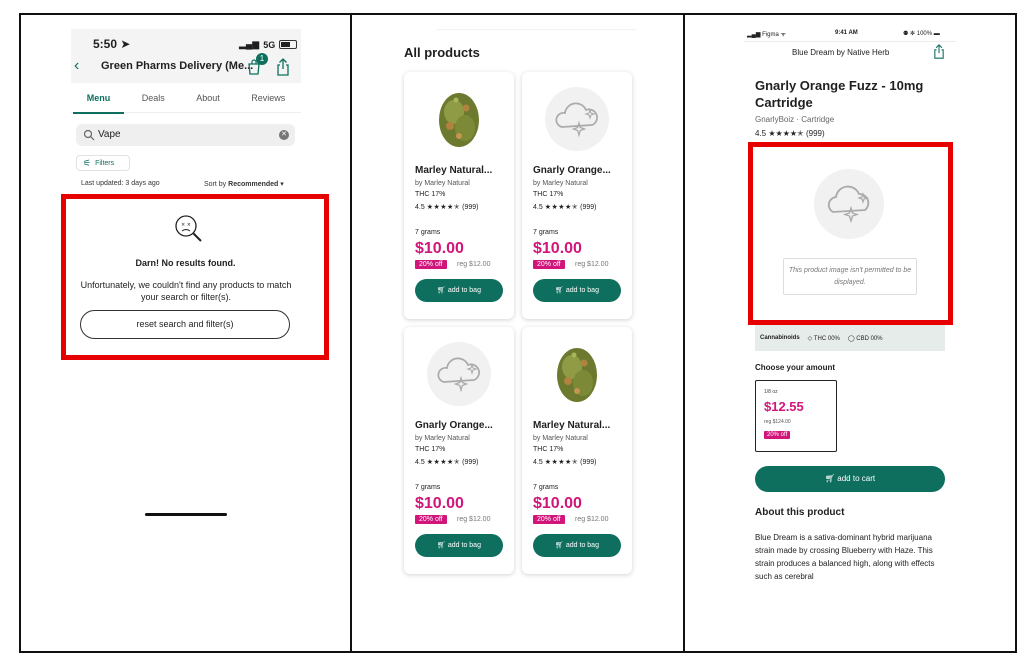 The height and width of the screenshot is (658, 1034). I want to click on battery-icon, so click(288, 44).